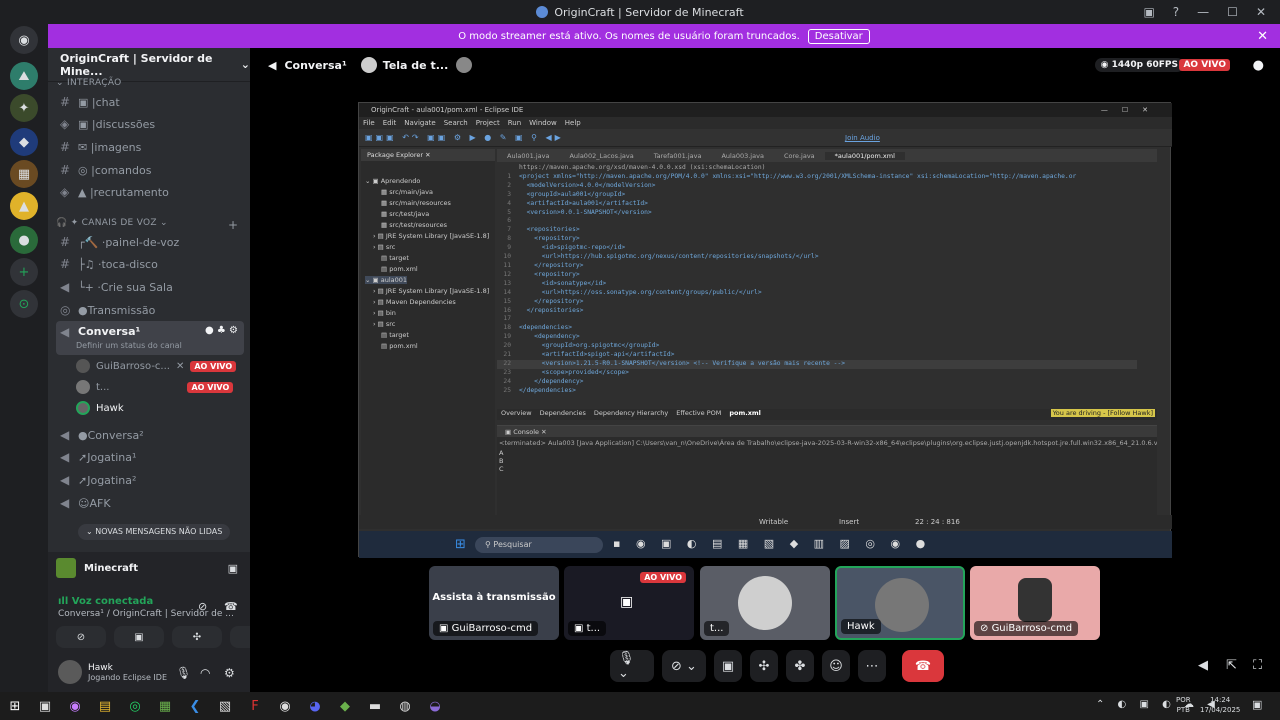 This screenshot has width=1280, height=720. I want to click on disable-streamer-button: Desativar, so click(838, 36).